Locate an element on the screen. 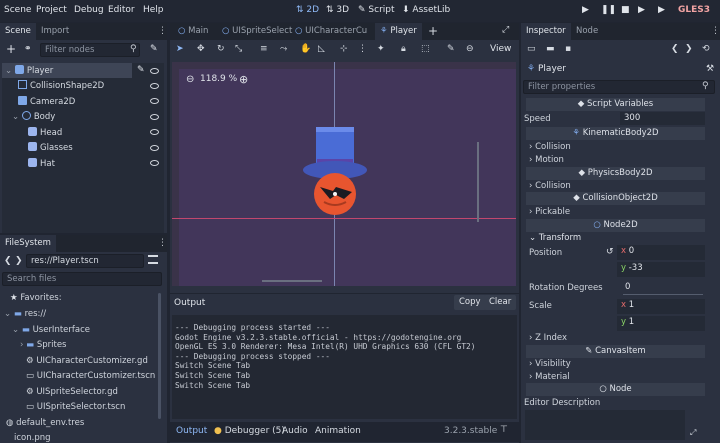 The width and height of the screenshot is (720, 443). move-tool-icon: ✥ is located at coordinates (201, 49).